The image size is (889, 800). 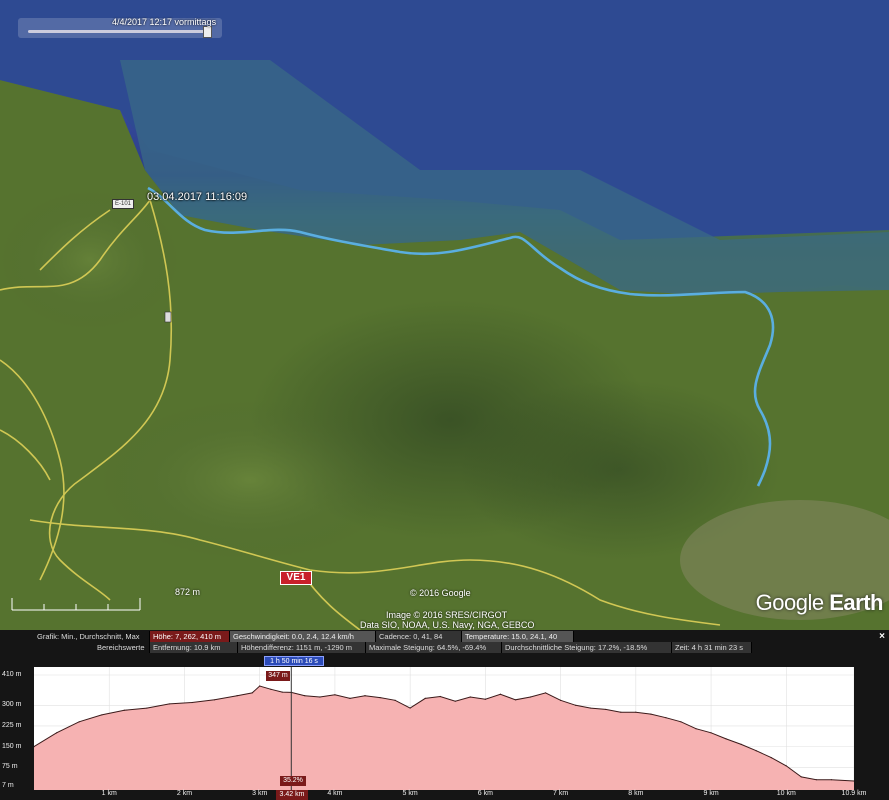 What do you see at coordinates (419, 636) in the screenshot?
I see `stat-cadence: Cadence: 0, 41, 84` at bounding box center [419, 636].